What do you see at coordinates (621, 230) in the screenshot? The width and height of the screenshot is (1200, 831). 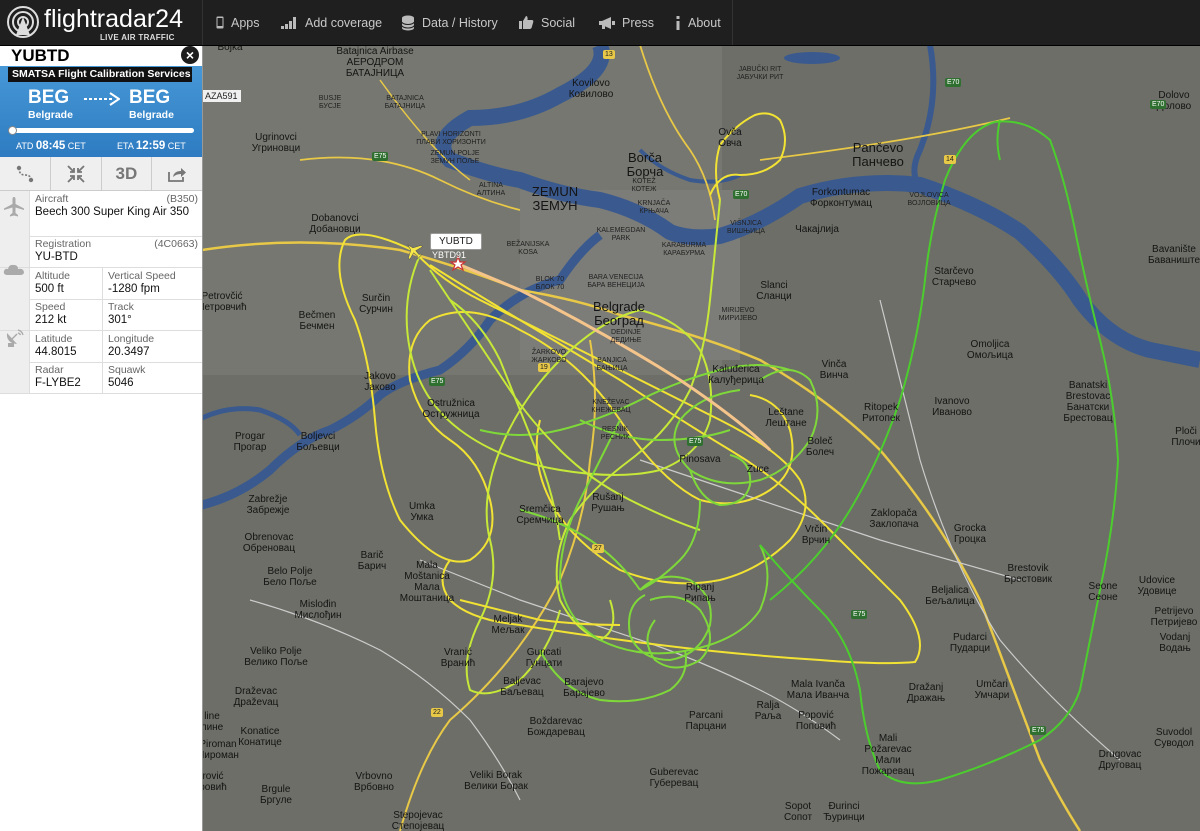 I see `place-label-line: KALEMEGDAN` at bounding box center [621, 230].